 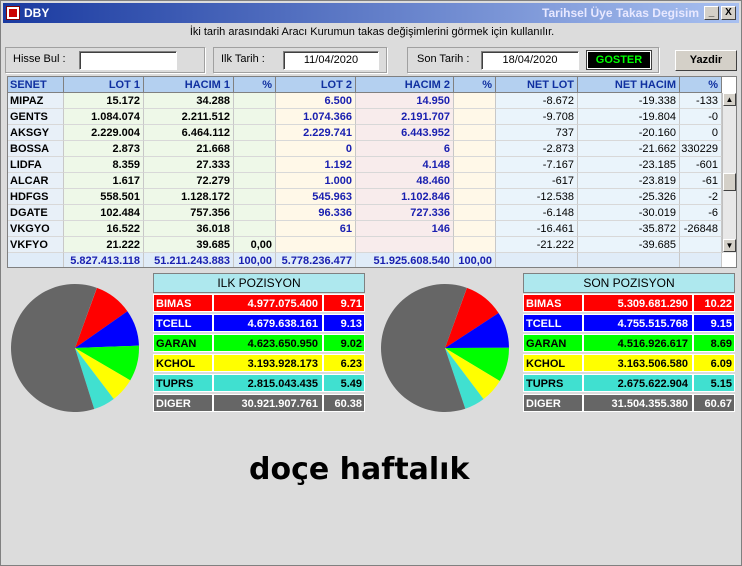 I want to click on cell-lot1: 2.873, so click(x=104, y=149).